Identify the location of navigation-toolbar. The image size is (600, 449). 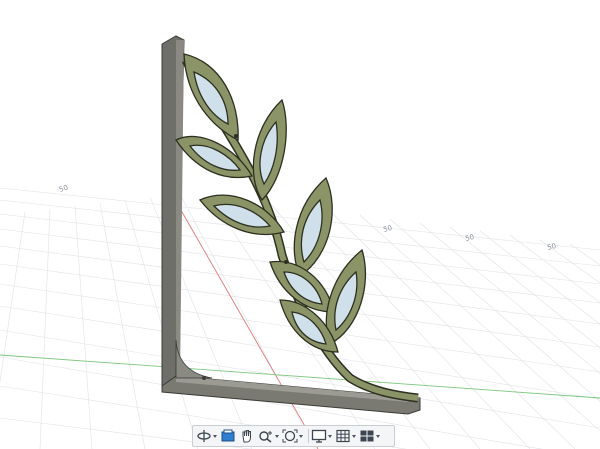
(293, 436).